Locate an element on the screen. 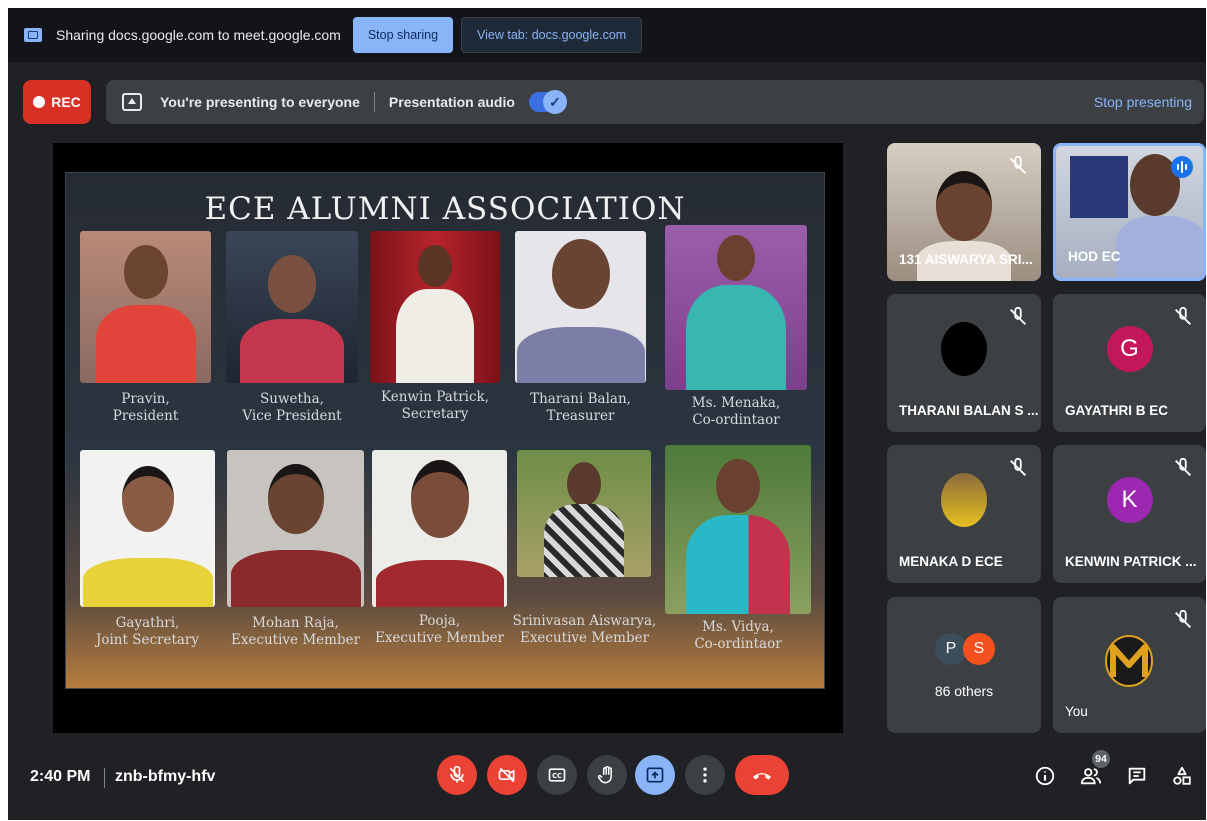  presentation-audio-toggle: ✓ is located at coordinates (547, 102).